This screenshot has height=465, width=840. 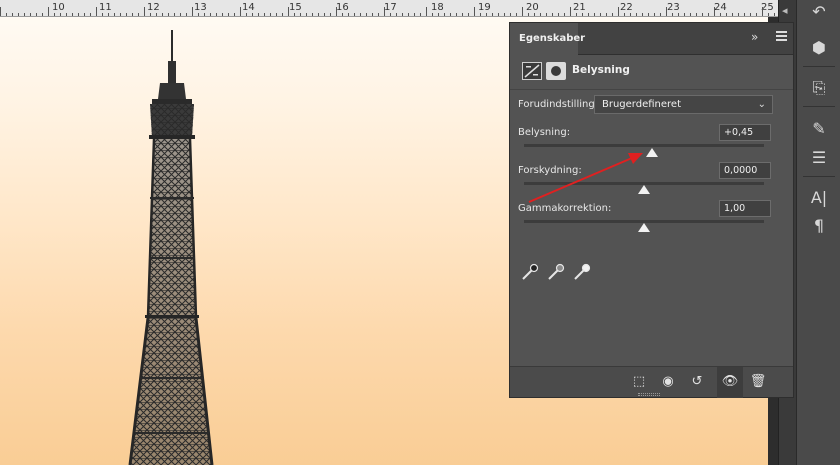 I want to click on clone-source-icon: ⎘, so click(x=819, y=88).